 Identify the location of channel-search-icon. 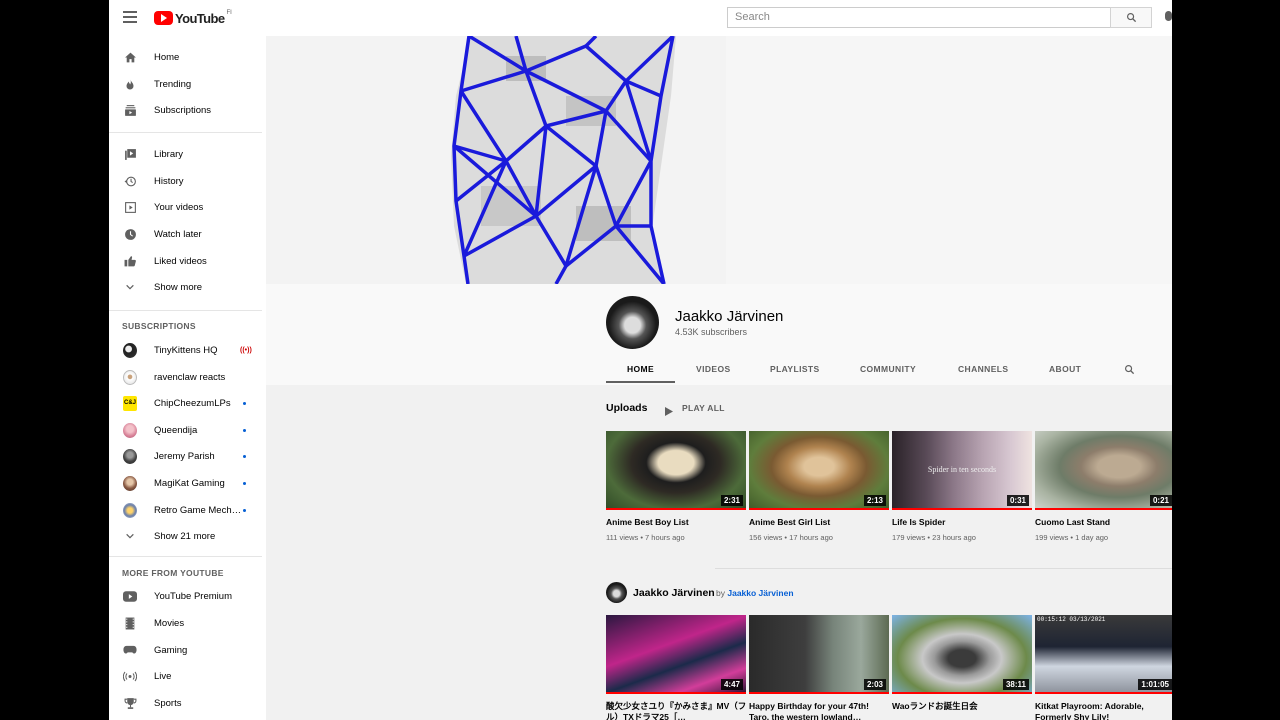
(1129, 371).